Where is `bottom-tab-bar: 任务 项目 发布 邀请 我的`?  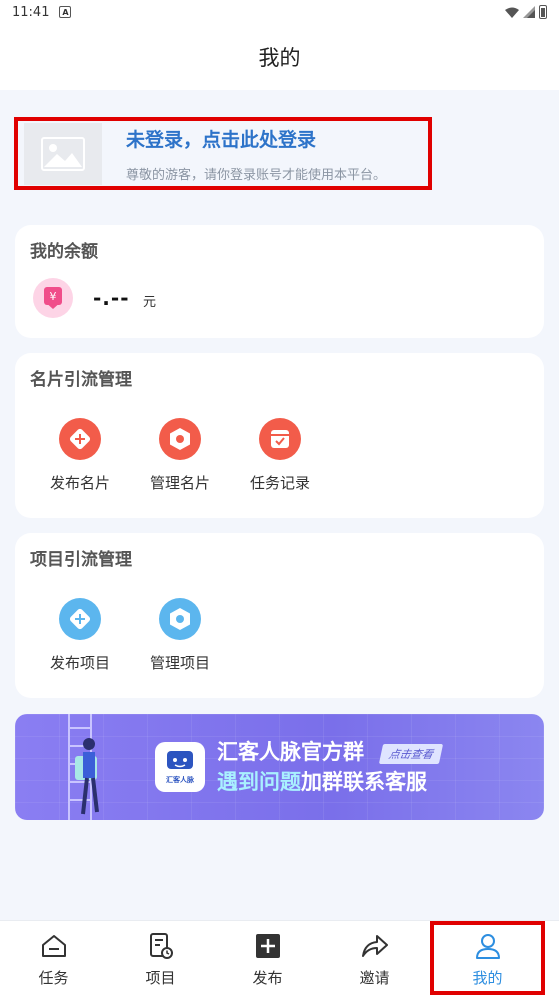 bottom-tab-bar: 任务 项目 发布 邀请 我的 is located at coordinates (279, 957).